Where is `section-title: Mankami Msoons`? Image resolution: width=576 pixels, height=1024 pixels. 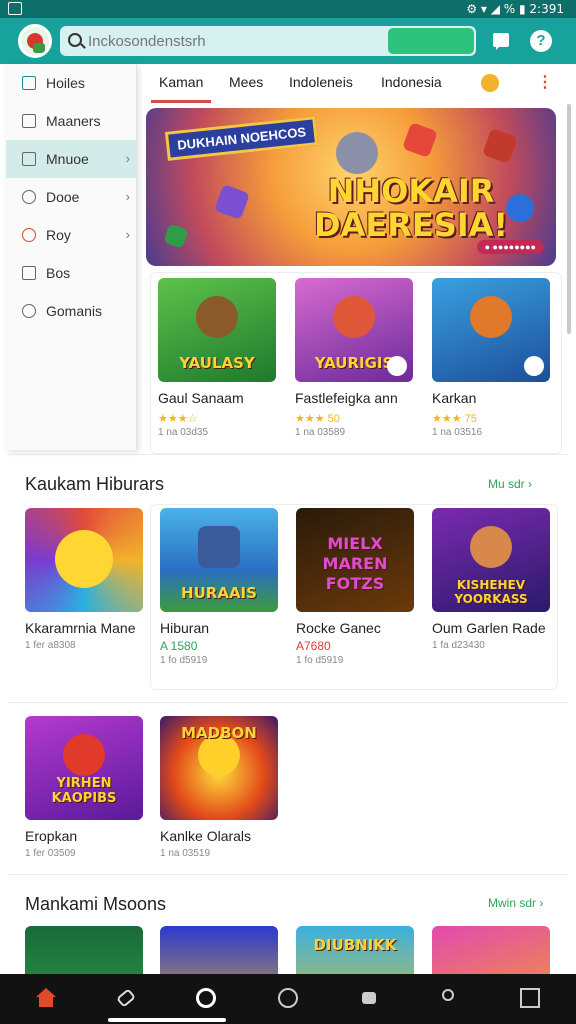 section-title: Mankami Msoons is located at coordinates (96, 904).